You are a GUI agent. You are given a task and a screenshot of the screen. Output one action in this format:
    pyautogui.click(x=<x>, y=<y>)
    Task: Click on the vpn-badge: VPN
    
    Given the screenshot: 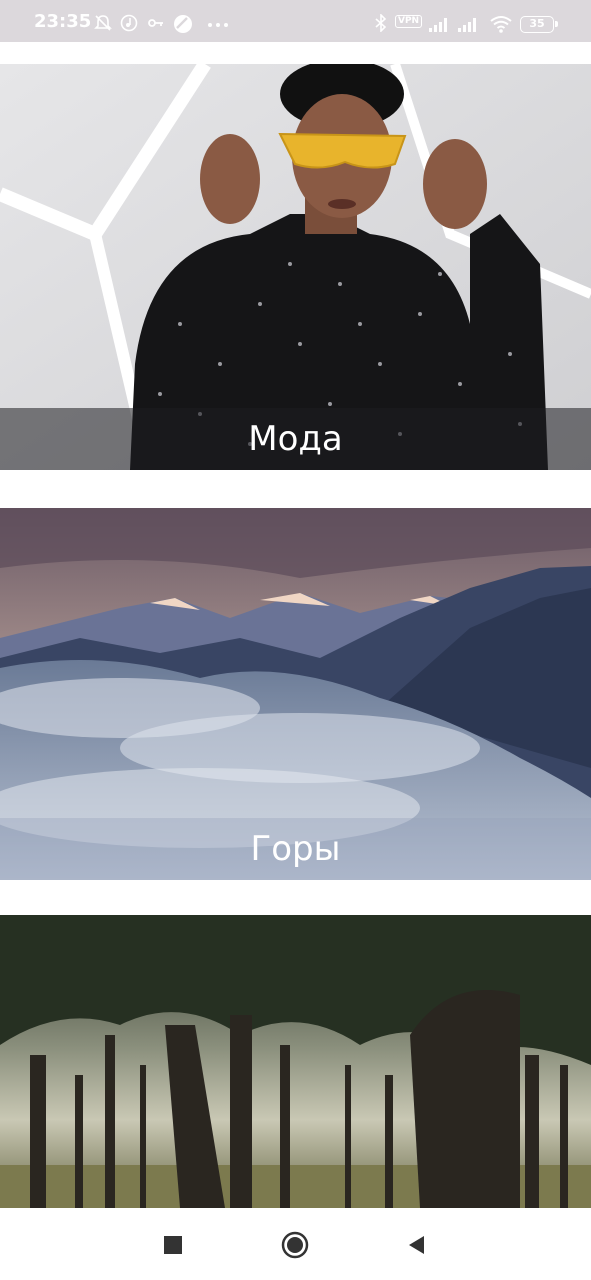 What is the action you would take?
    pyautogui.click(x=409, y=21)
    